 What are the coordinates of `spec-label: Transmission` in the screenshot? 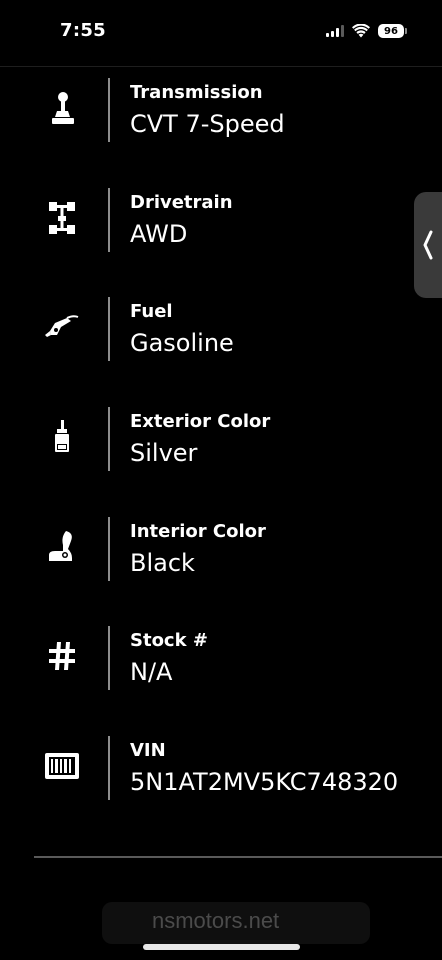 It's located at (196, 92).